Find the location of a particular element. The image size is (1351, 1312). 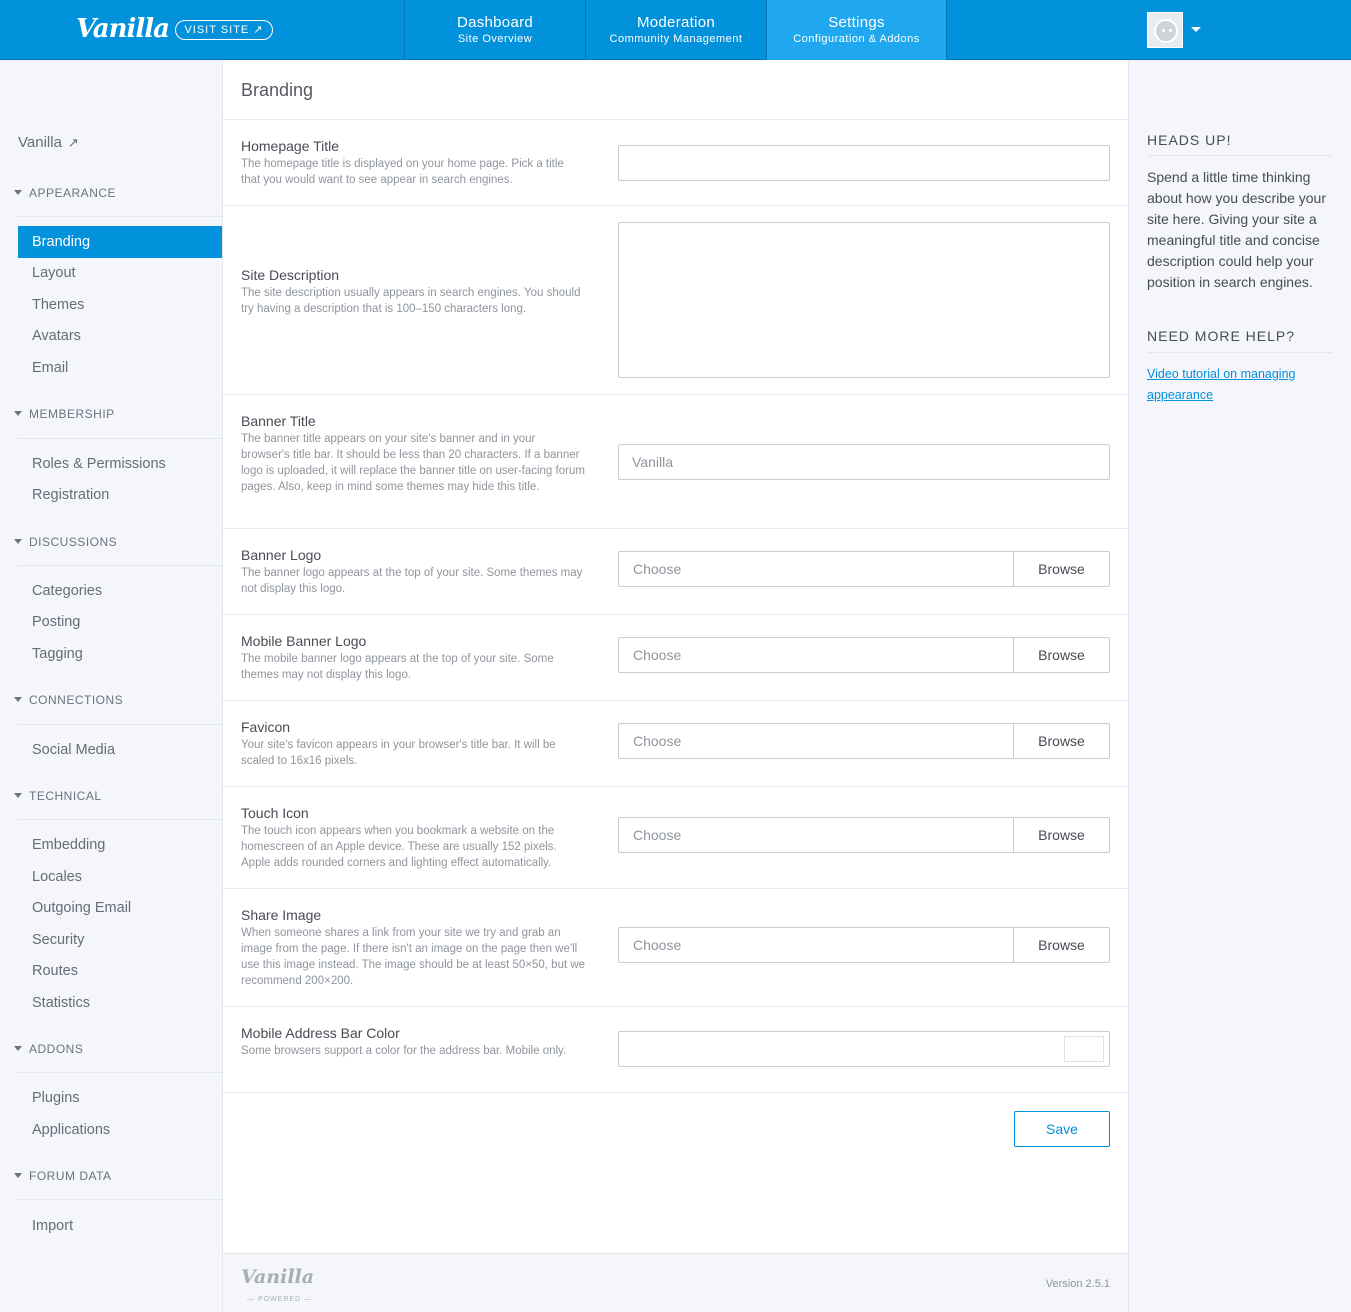

banner-title-input is located at coordinates (864, 462).